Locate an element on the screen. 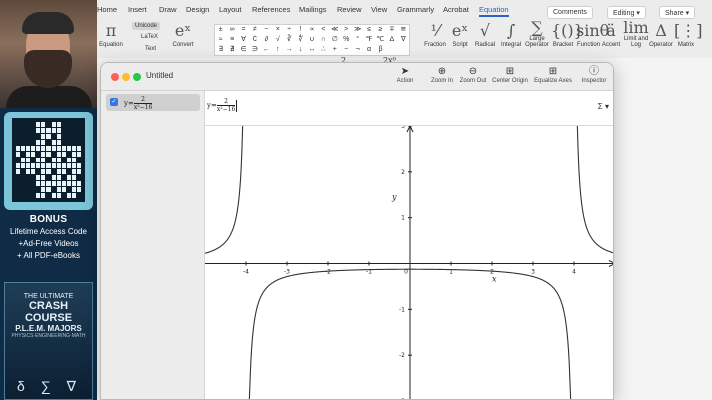  sigma-icon: Σ is located at coordinates (600, 106).